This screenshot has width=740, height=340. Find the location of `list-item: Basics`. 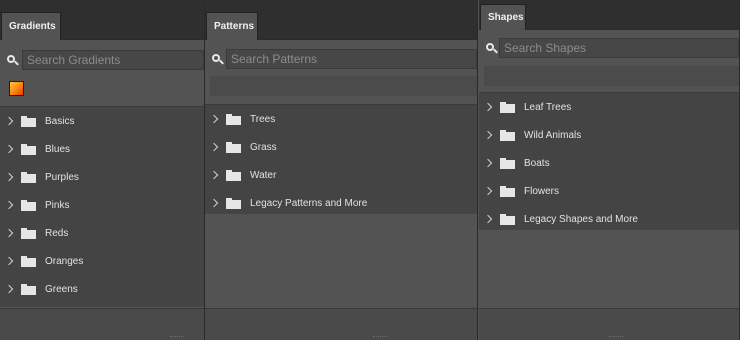

list-item: Basics is located at coordinates (102, 121).